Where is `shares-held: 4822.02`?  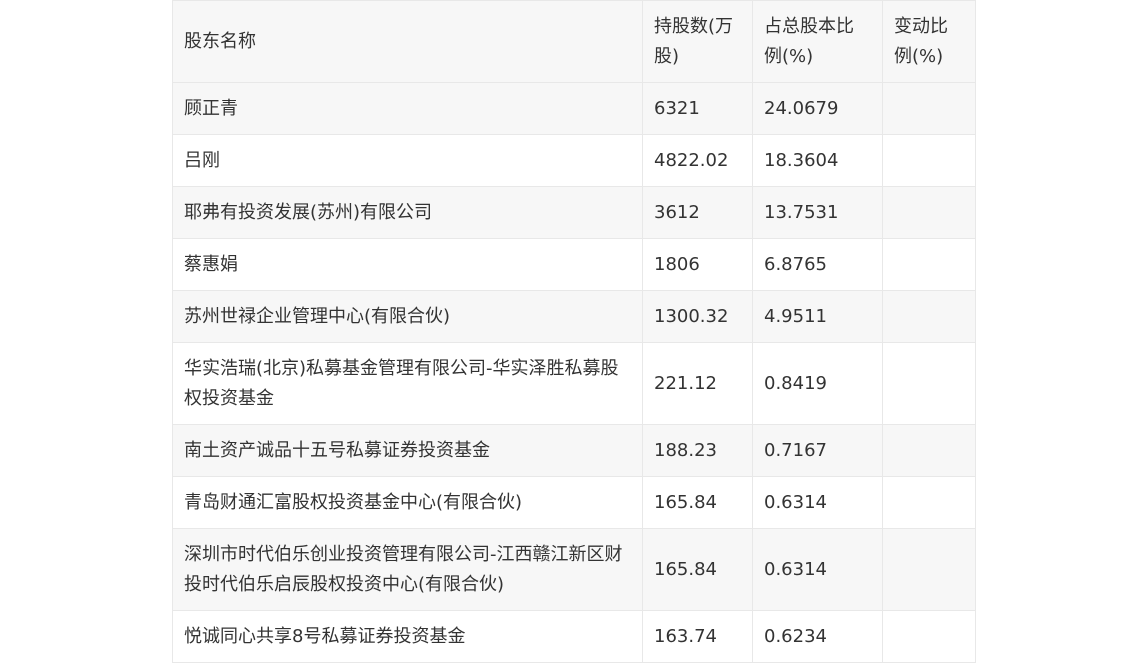 shares-held: 4822.02 is located at coordinates (697, 160).